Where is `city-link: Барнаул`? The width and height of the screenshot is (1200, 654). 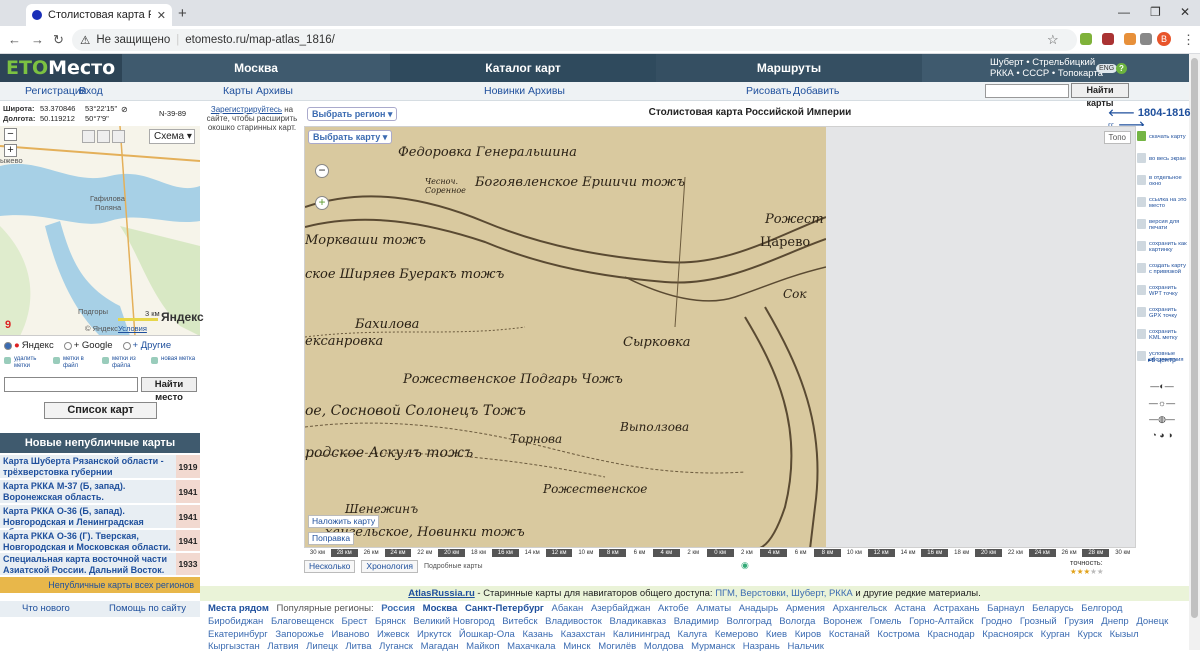
city-link: Барнаул is located at coordinates (1005, 608).